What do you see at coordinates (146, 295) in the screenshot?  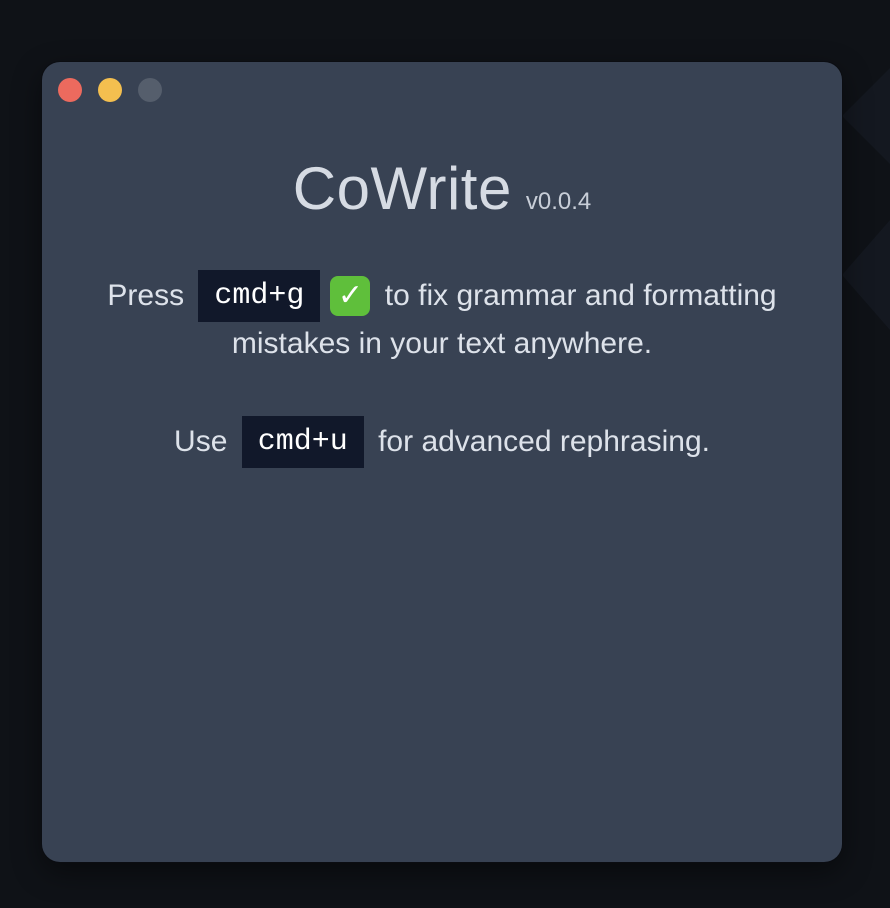 I see `press-label: Press` at bounding box center [146, 295].